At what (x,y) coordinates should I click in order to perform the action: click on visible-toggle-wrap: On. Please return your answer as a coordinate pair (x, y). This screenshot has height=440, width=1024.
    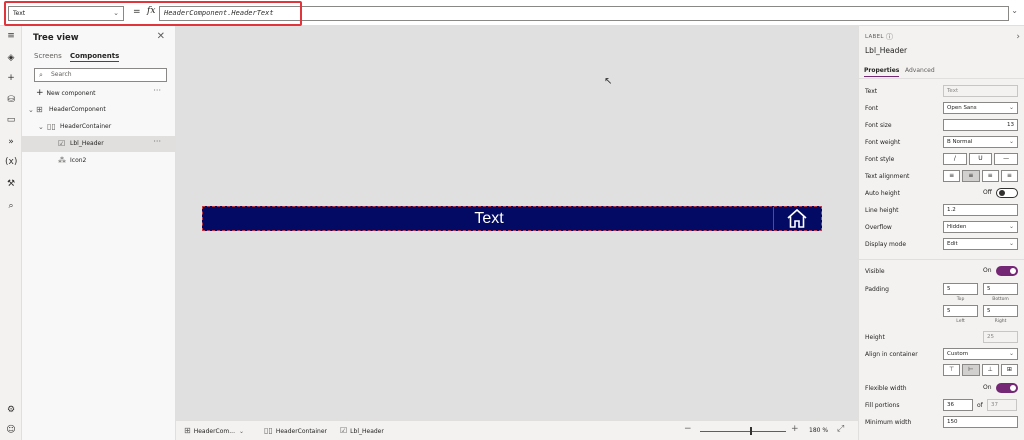
    Looking at the image, I should click on (1001, 271).